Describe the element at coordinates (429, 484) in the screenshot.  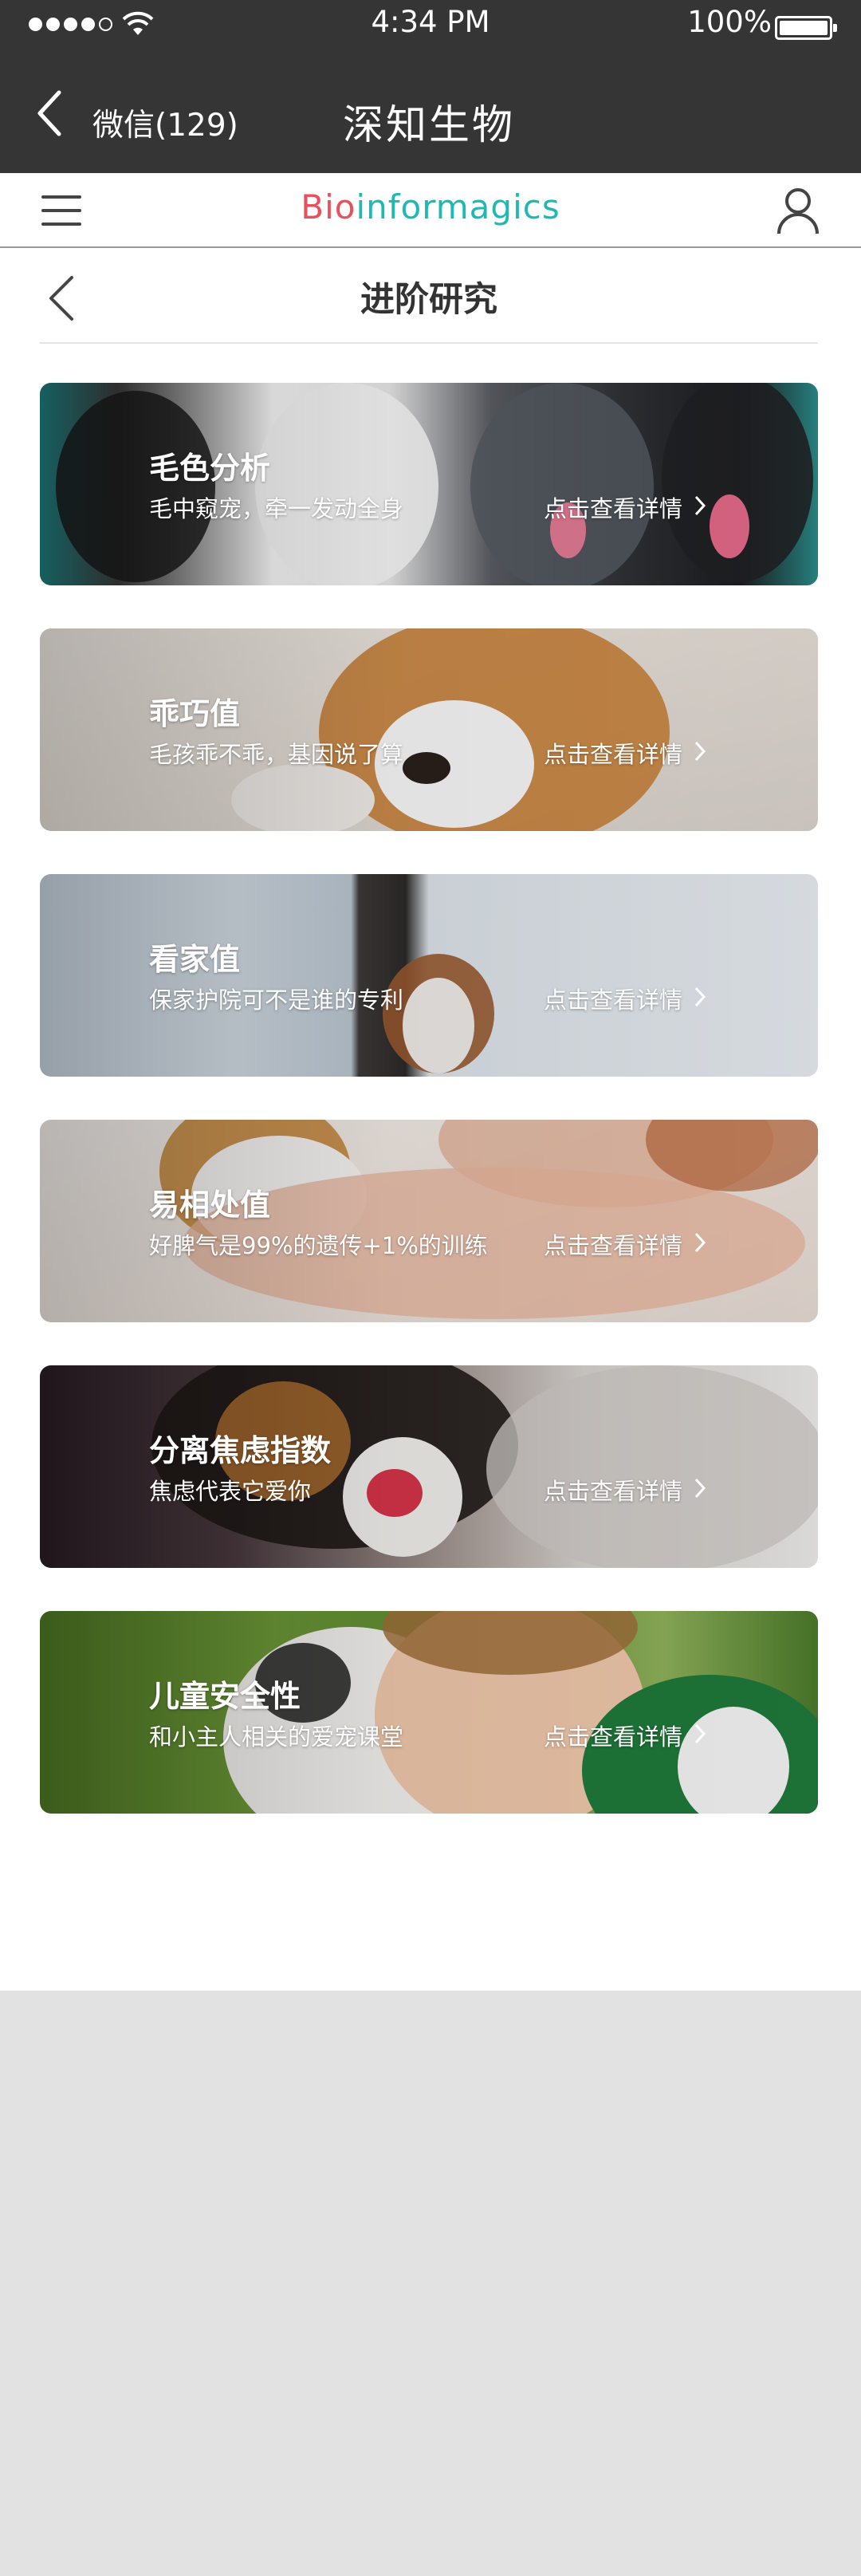
I see `card-coat-color: 毛色分析 毛中窥宠，牵一发动全身 点击查看详情` at that location.